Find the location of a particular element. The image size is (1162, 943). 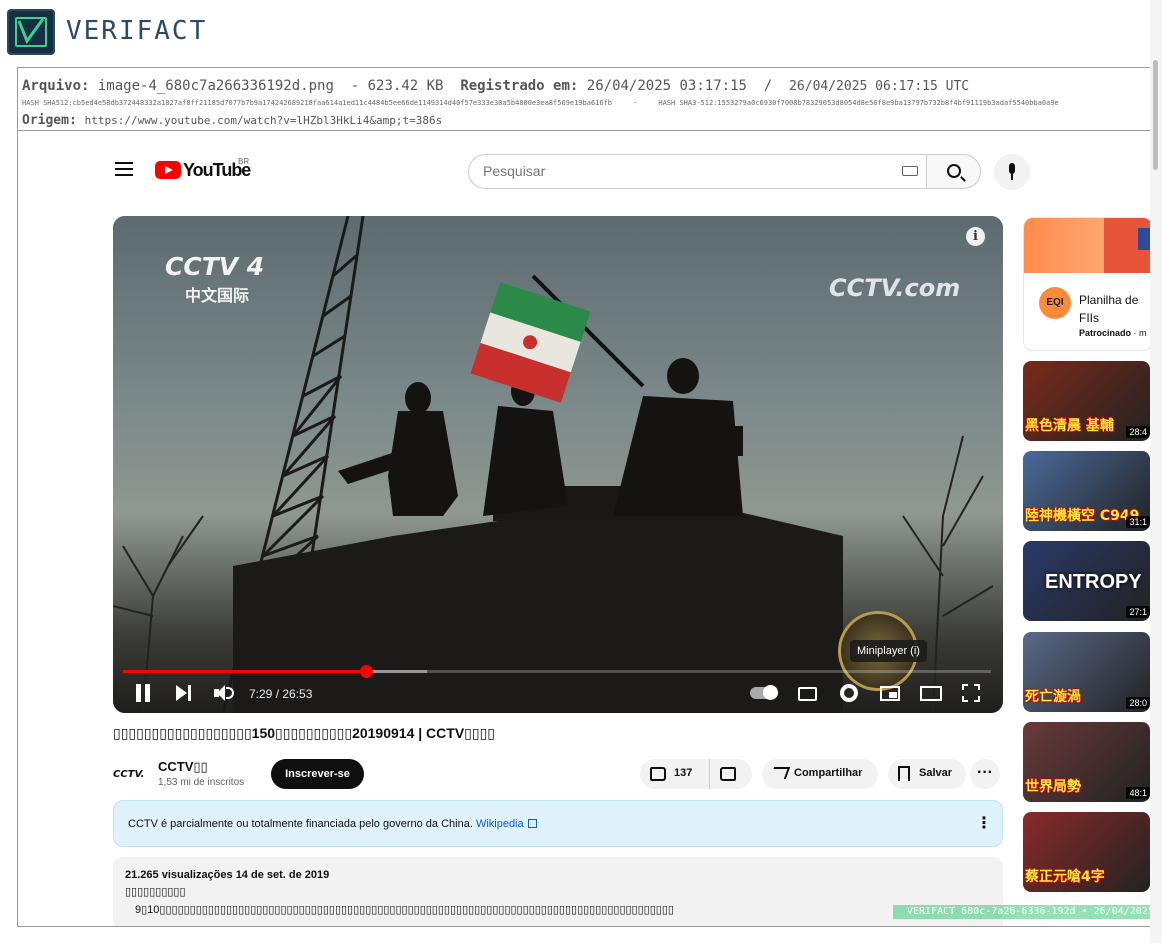

fullscreen-icon is located at coordinates (971, 693).